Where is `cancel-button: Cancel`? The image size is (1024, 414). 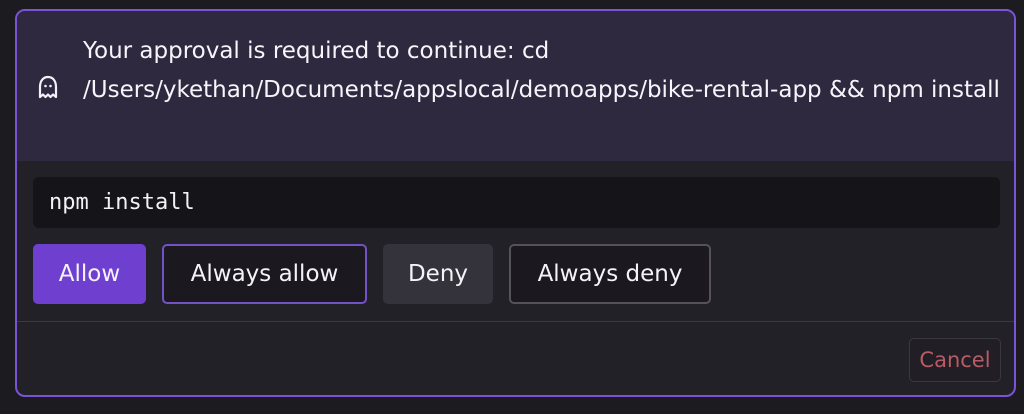 cancel-button: Cancel is located at coordinates (955, 360).